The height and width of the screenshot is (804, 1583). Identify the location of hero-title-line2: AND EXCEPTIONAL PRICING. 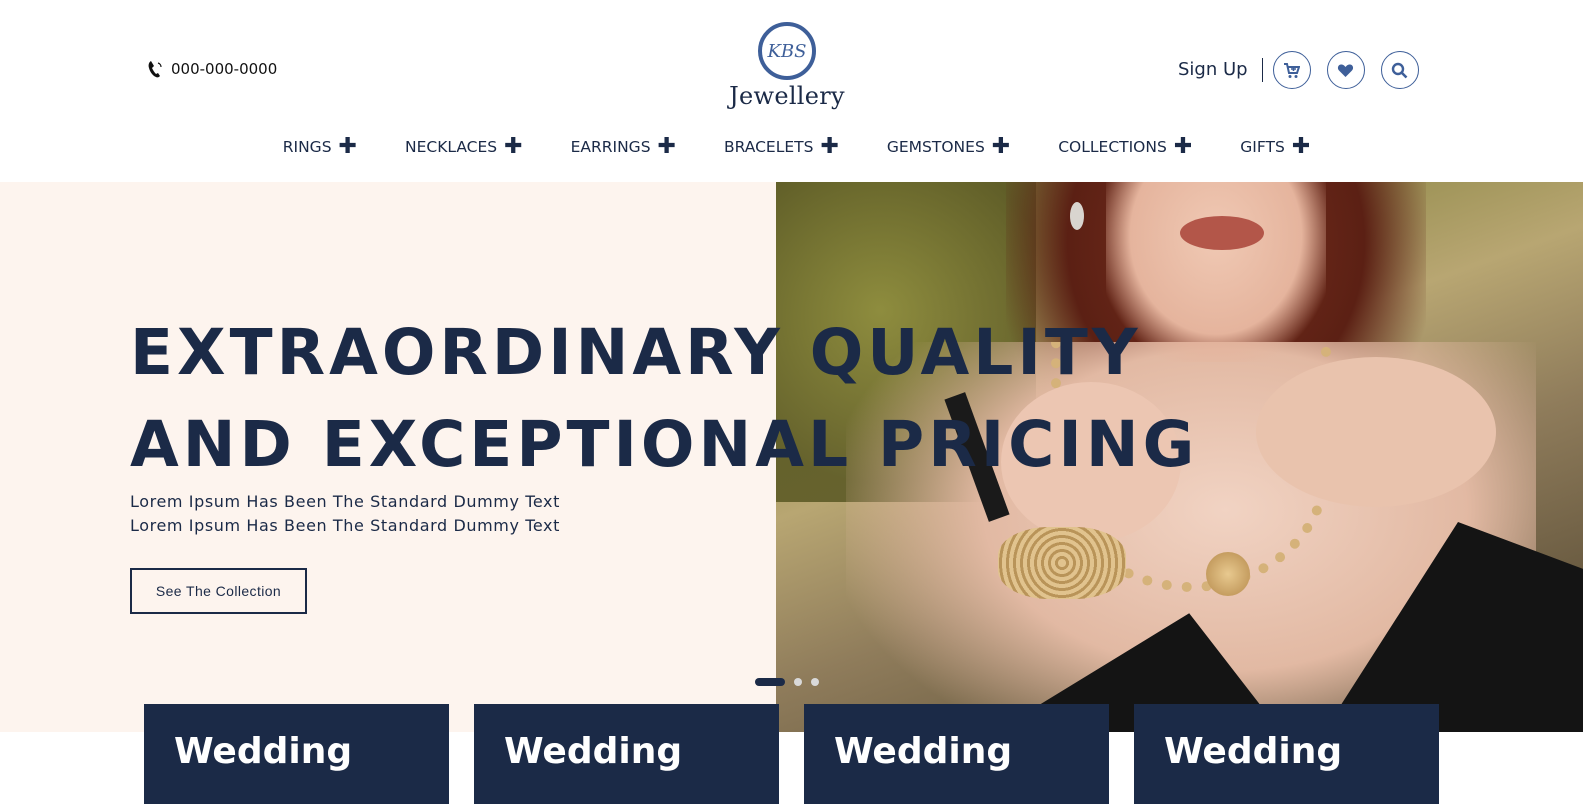
(664, 444).